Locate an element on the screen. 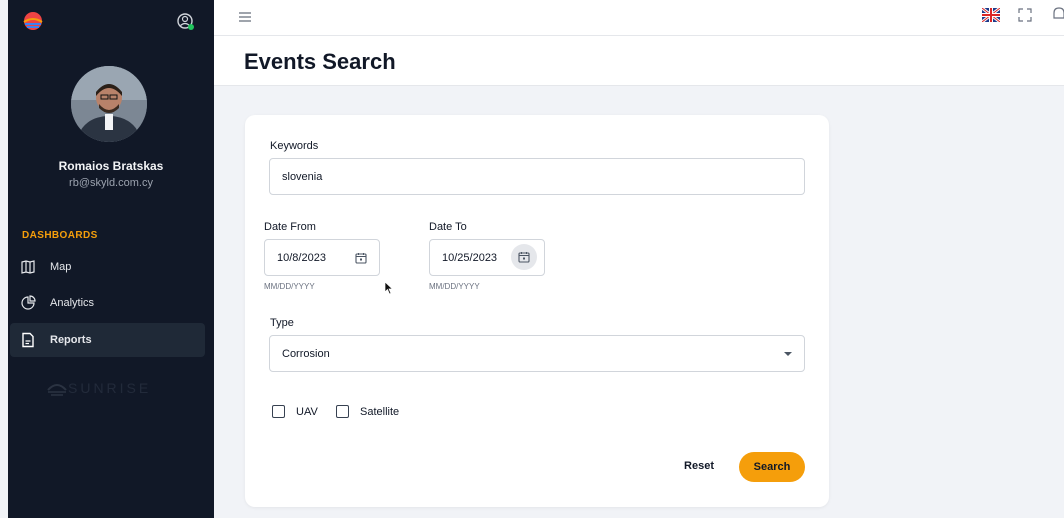 Image resolution: width=1064 pixels, height=518 pixels. sunrise-watermark: SUNRISE is located at coordinates (98, 388).